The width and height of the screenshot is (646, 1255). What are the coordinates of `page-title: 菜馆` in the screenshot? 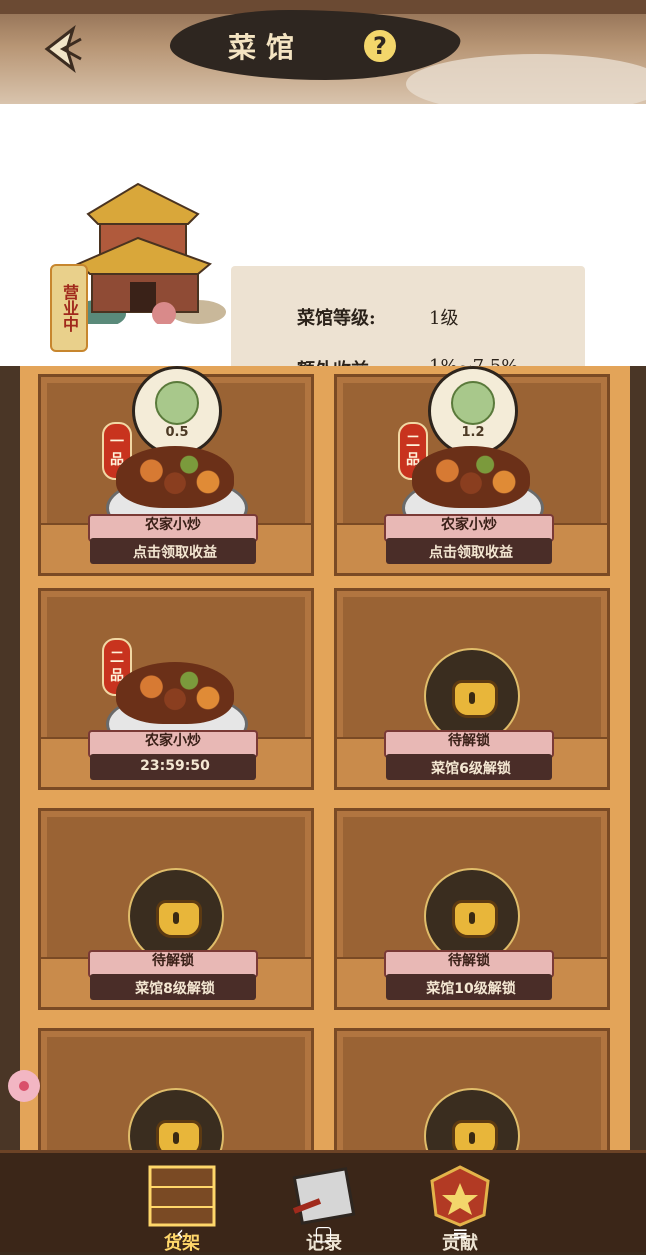 It's located at (266, 47).